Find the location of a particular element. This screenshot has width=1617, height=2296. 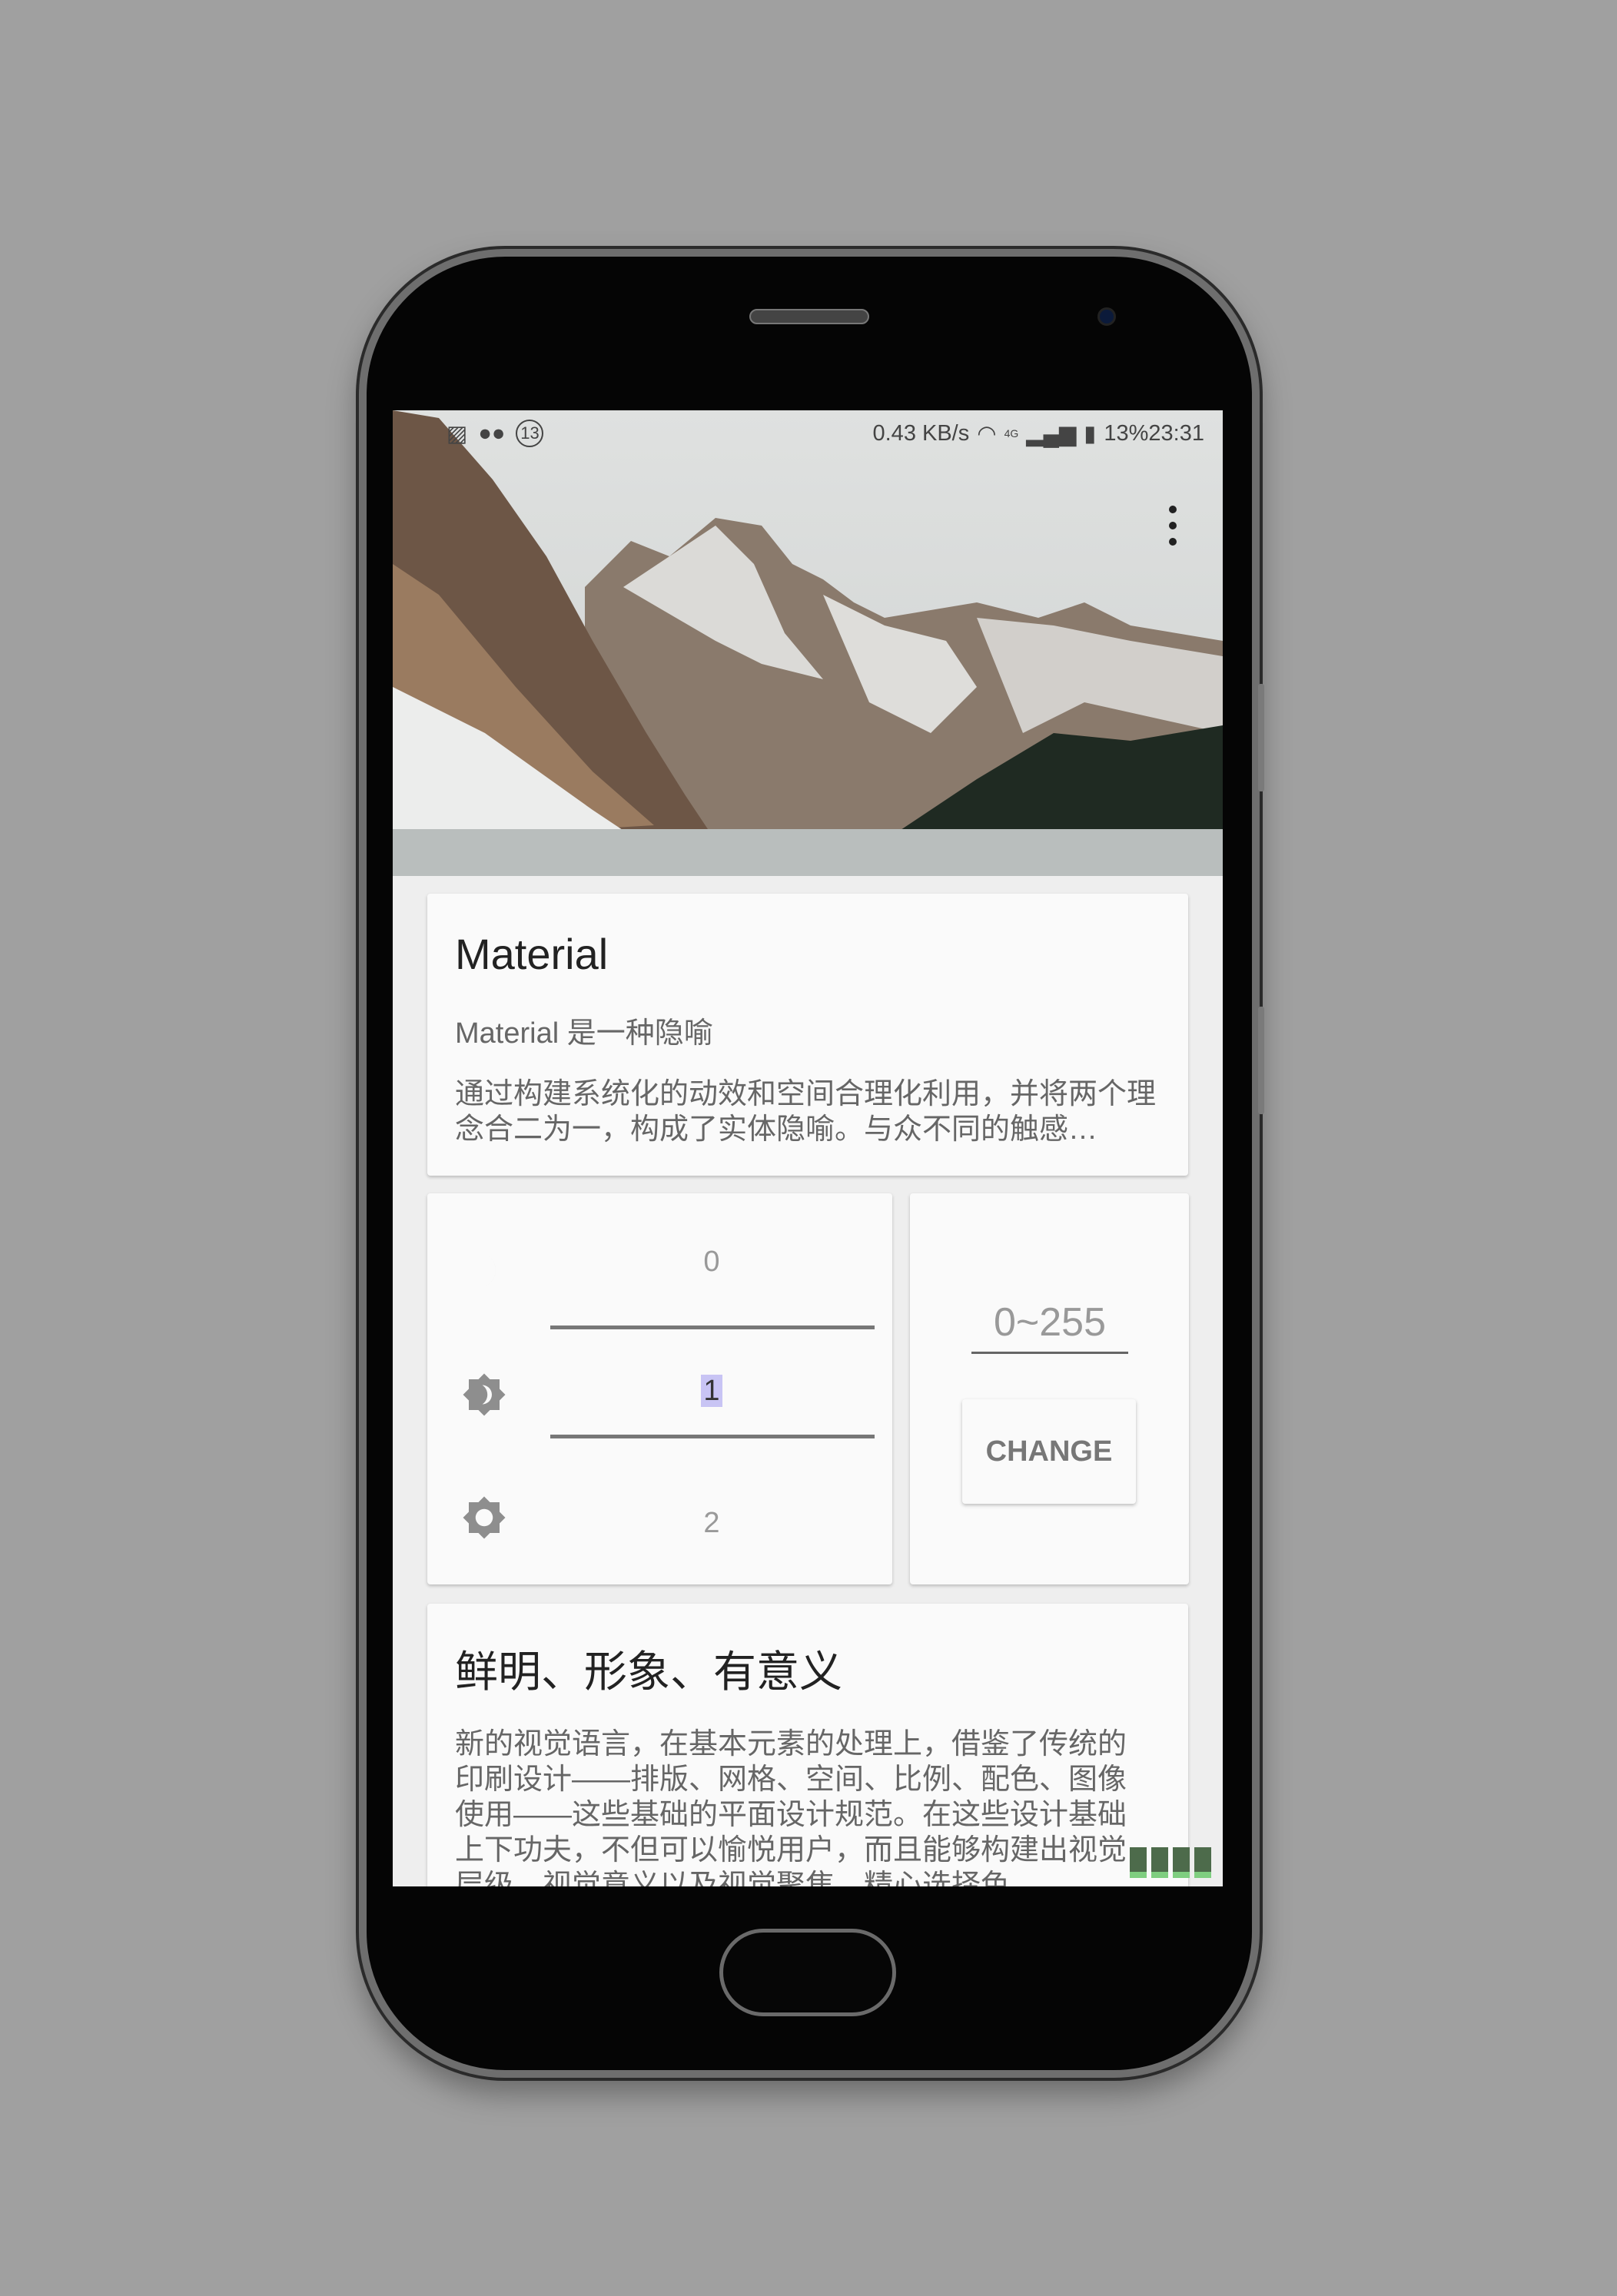

mode-picker-card: 0 1 2 is located at coordinates (659, 1389).